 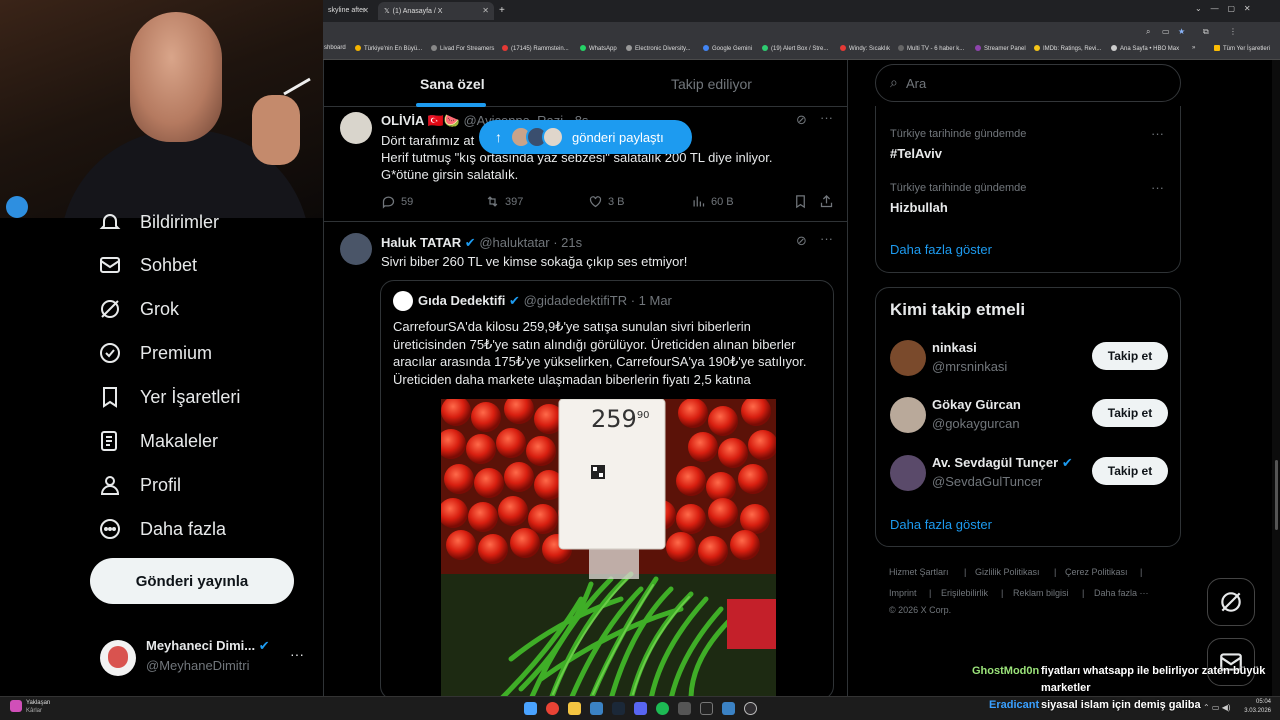 What do you see at coordinates (1181, 31) in the screenshot?
I see `star-icon: ★` at bounding box center [1181, 31].